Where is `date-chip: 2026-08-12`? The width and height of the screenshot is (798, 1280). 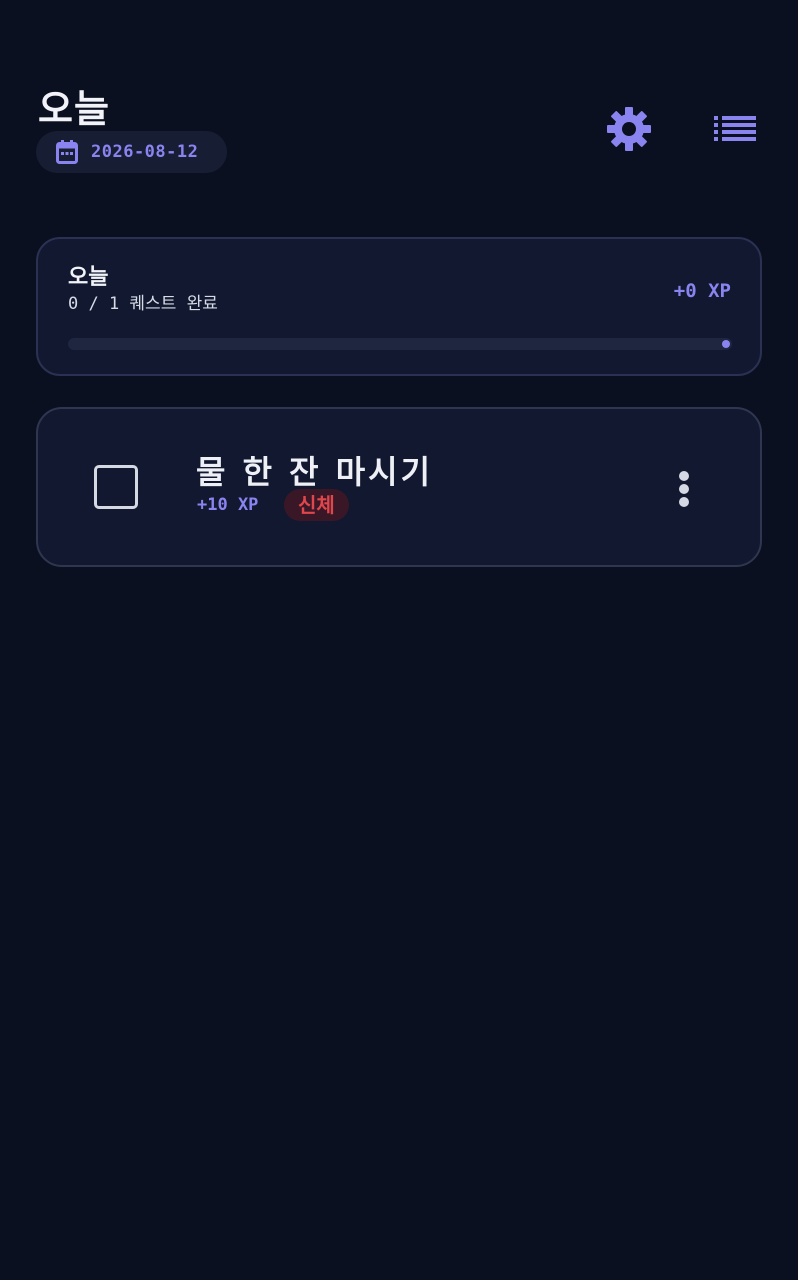 date-chip: 2026-08-12 is located at coordinates (131, 152).